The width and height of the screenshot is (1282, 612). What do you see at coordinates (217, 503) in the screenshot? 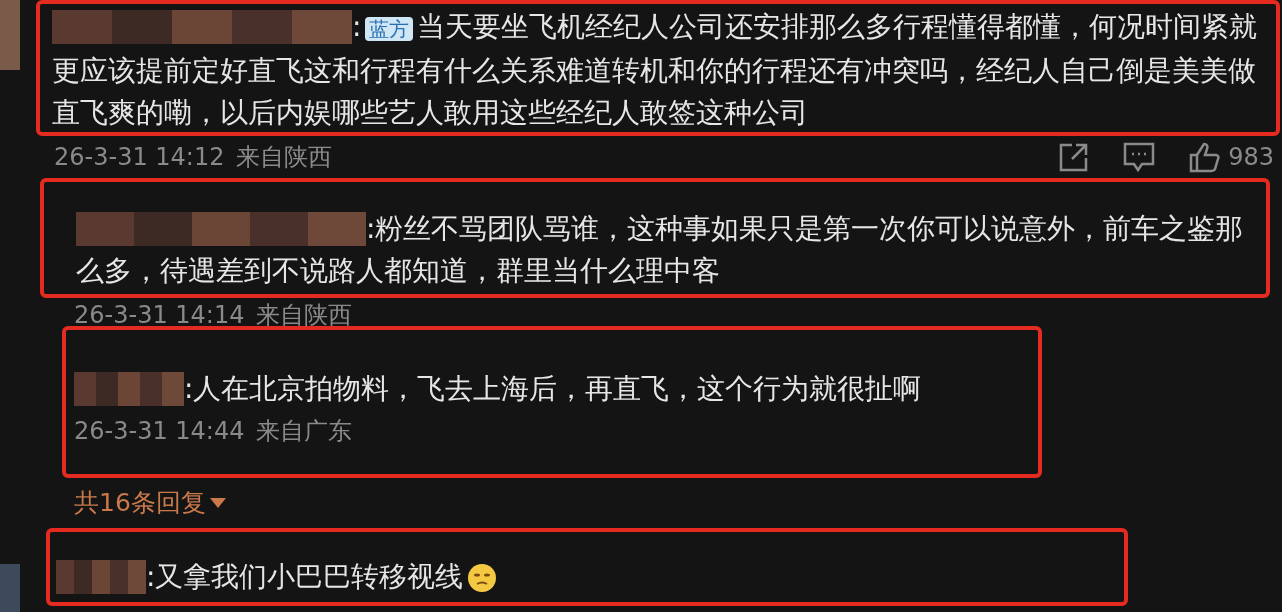
I see `caret-icon` at bounding box center [217, 503].